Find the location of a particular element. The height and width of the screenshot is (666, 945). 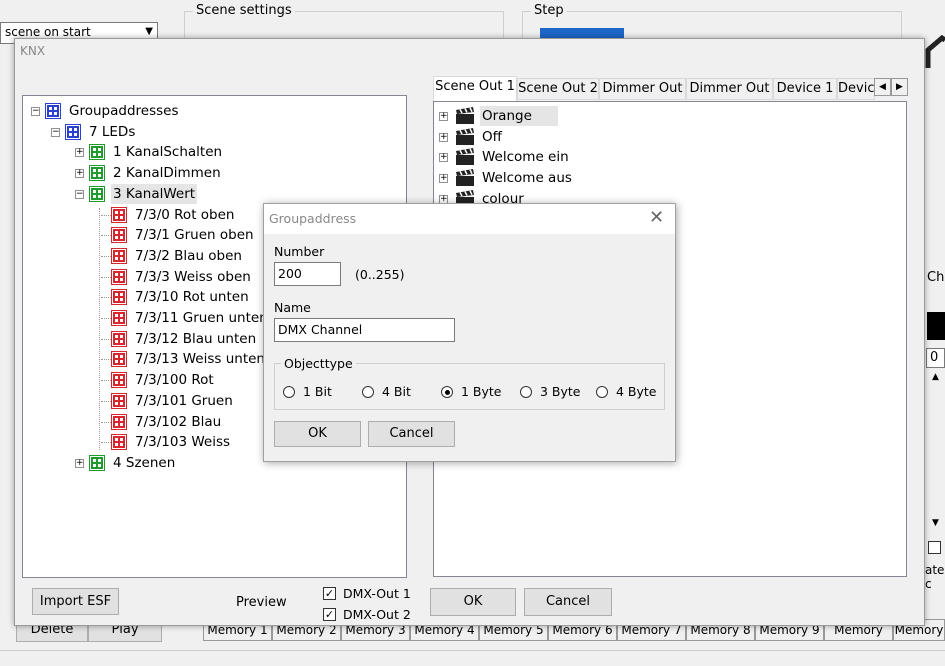

radio-3-byte: 3 Byte is located at coordinates (557, 393).